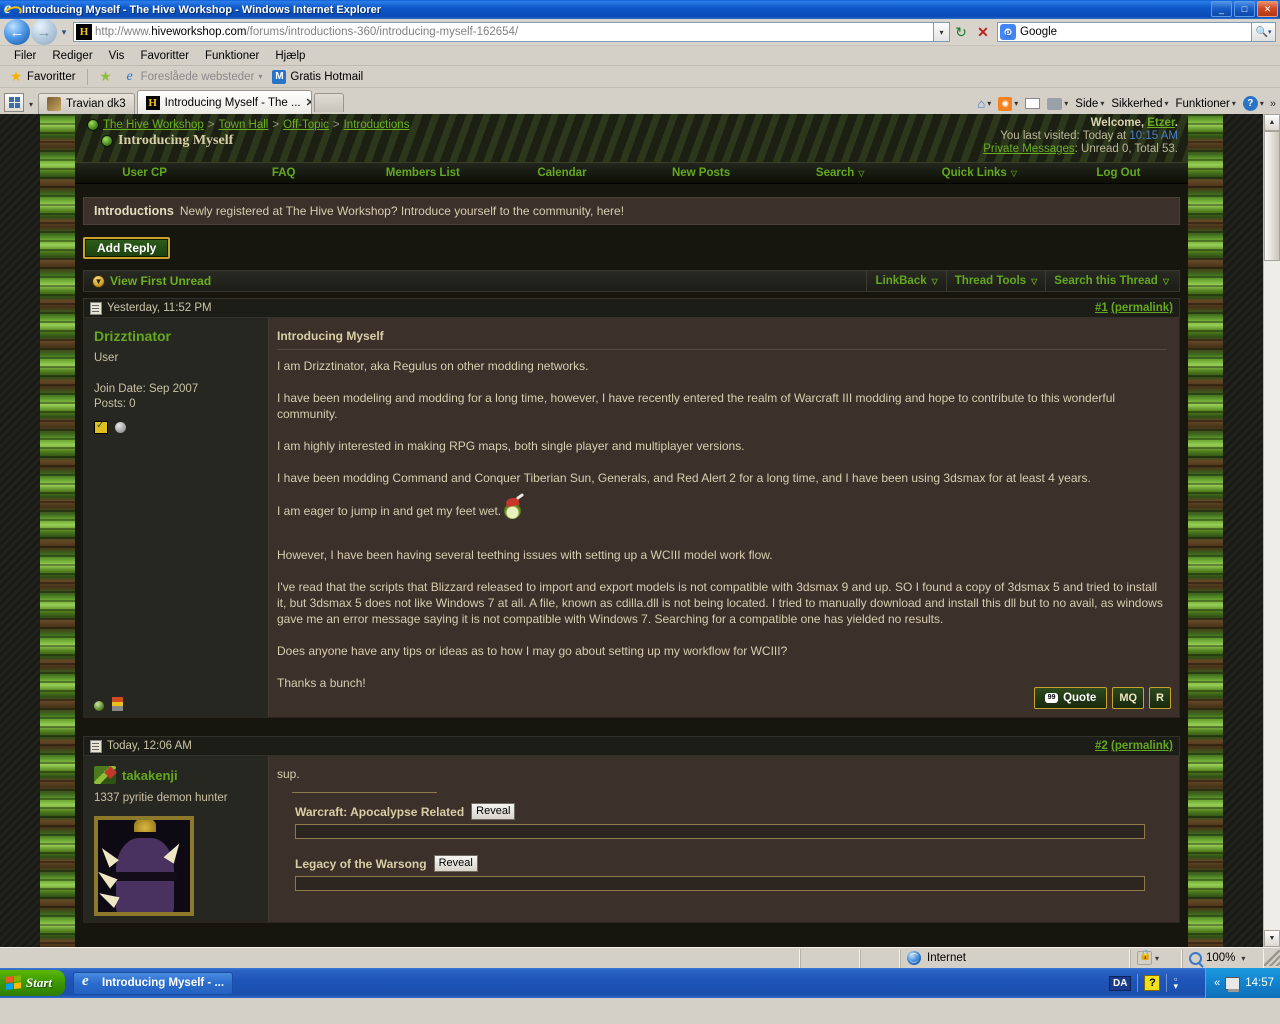 This screenshot has height=1024, width=1280. What do you see at coordinates (1152, 983) in the screenshot?
I see `help-tray-icon: ?` at bounding box center [1152, 983].